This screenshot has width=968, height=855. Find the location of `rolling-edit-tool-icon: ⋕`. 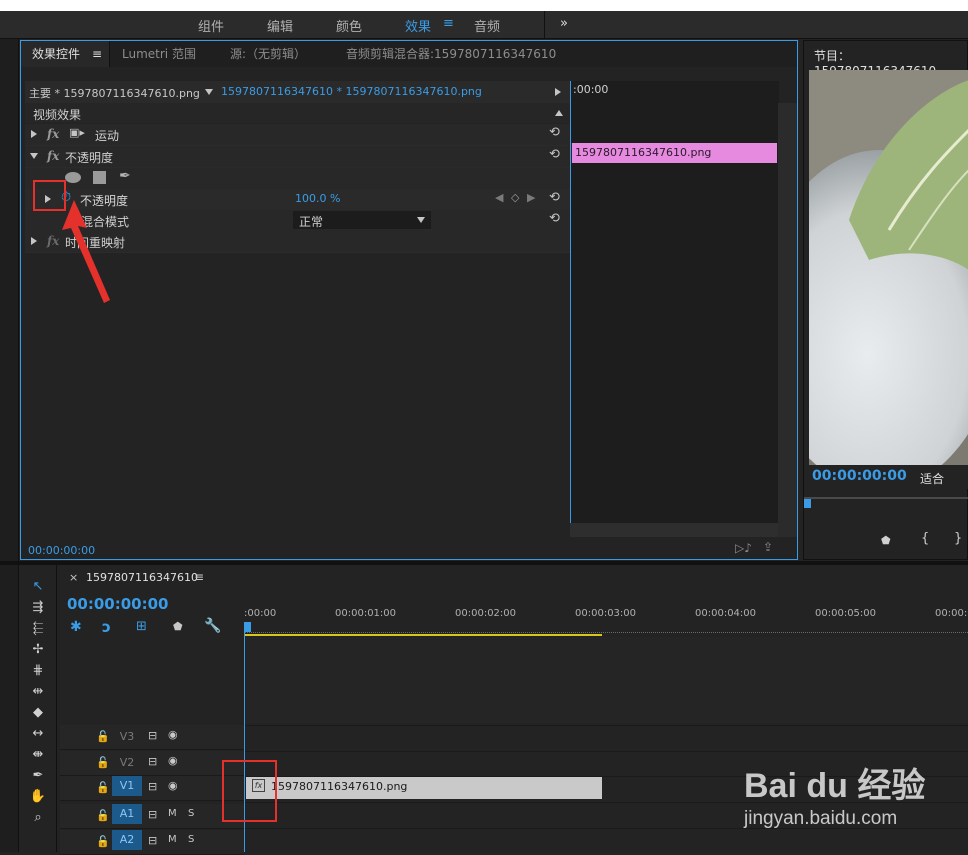

rolling-edit-tool-icon: ⋕ is located at coordinates (38, 672).